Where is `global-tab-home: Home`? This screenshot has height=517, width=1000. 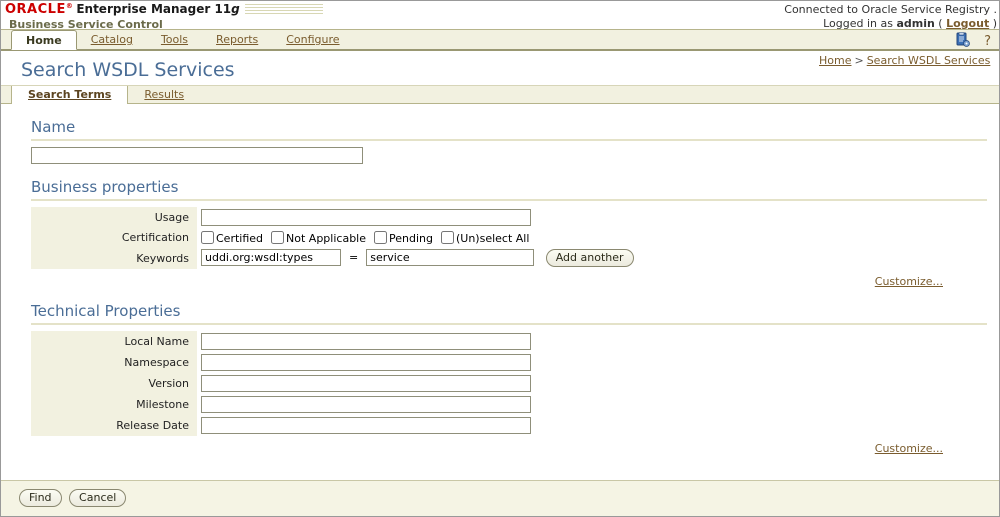 global-tab-home: Home is located at coordinates (44, 40).